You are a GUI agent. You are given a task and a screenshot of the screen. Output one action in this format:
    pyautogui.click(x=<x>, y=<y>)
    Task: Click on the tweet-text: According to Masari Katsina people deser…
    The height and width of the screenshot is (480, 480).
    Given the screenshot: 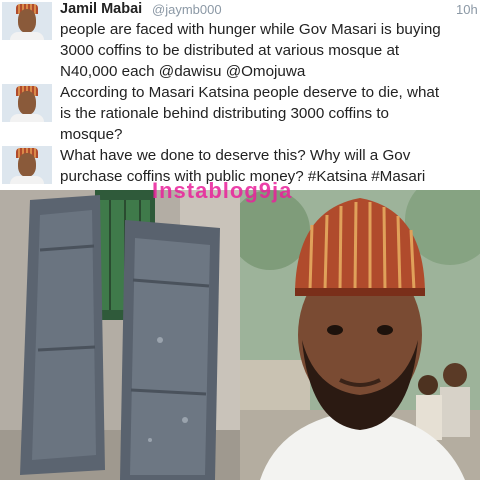 What is the action you would take?
    pyautogui.click(x=250, y=113)
    